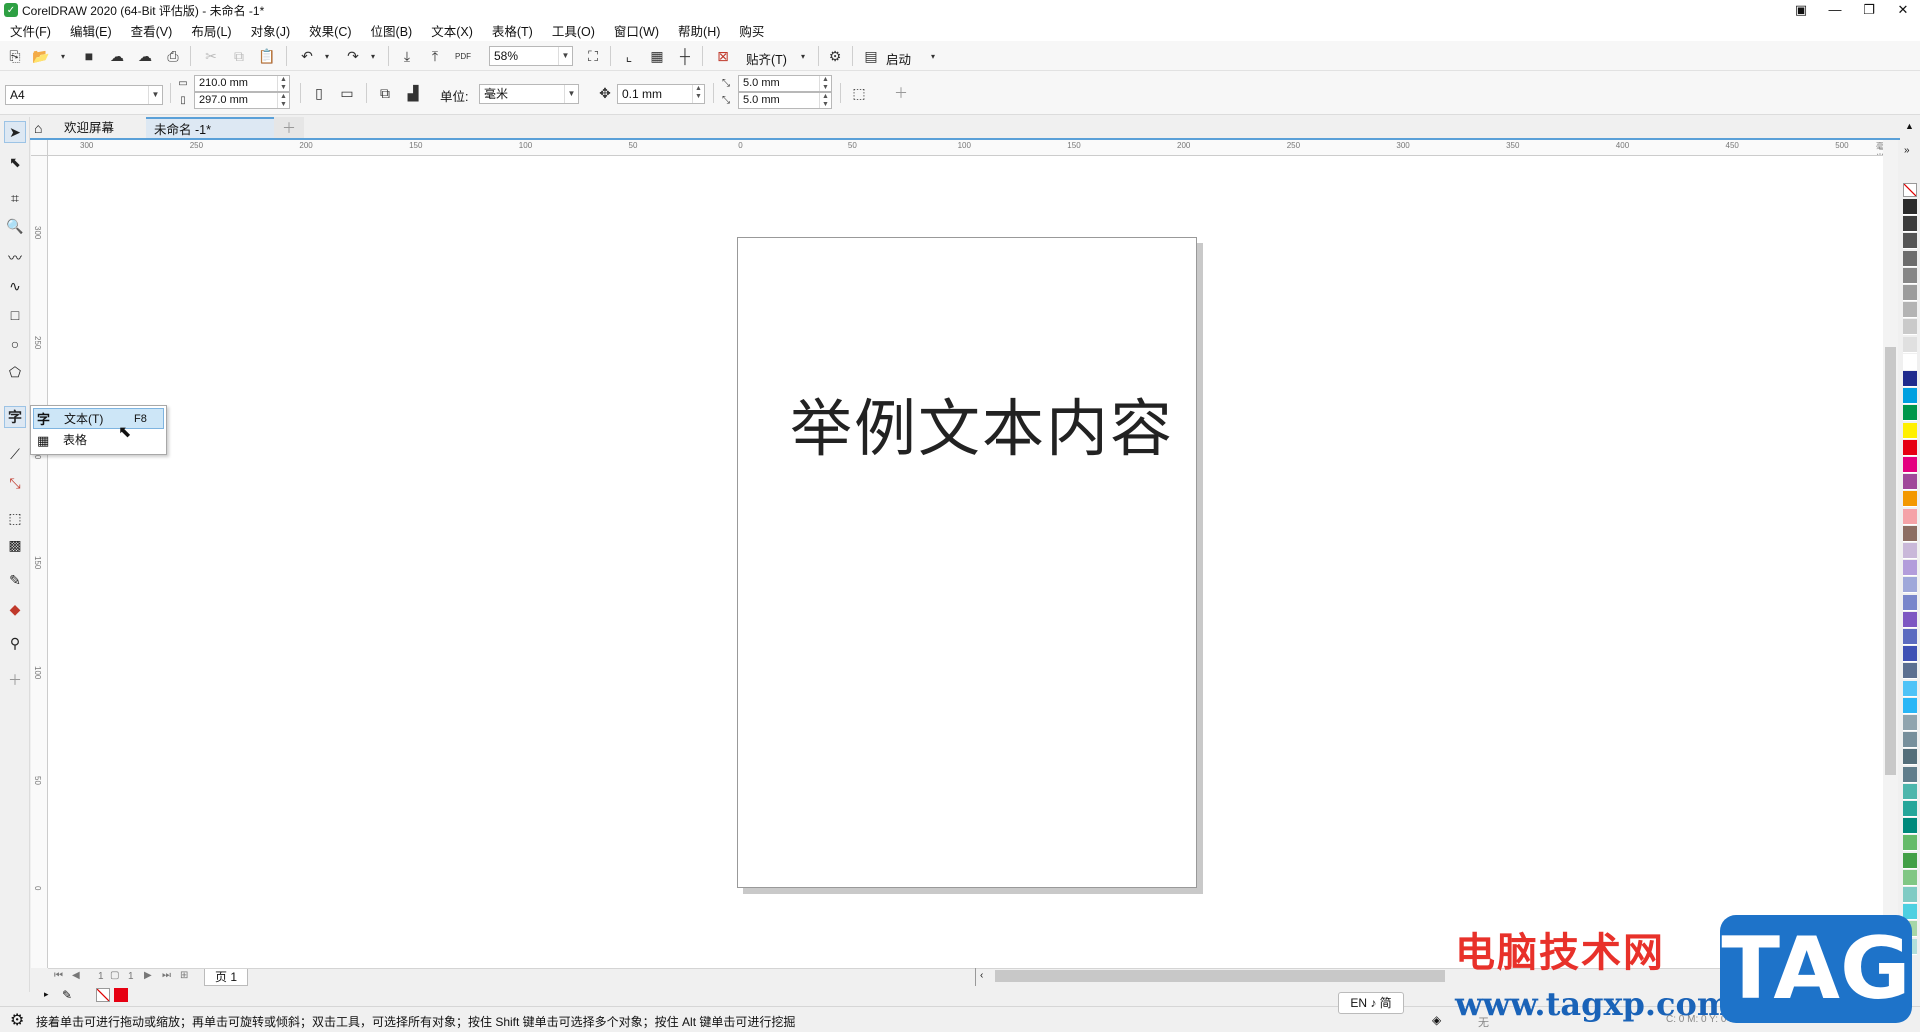 The height and width of the screenshot is (1032, 1920). Describe the element at coordinates (283, 100) in the screenshot. I see `height-spinner: ▲ ▼` at that location.